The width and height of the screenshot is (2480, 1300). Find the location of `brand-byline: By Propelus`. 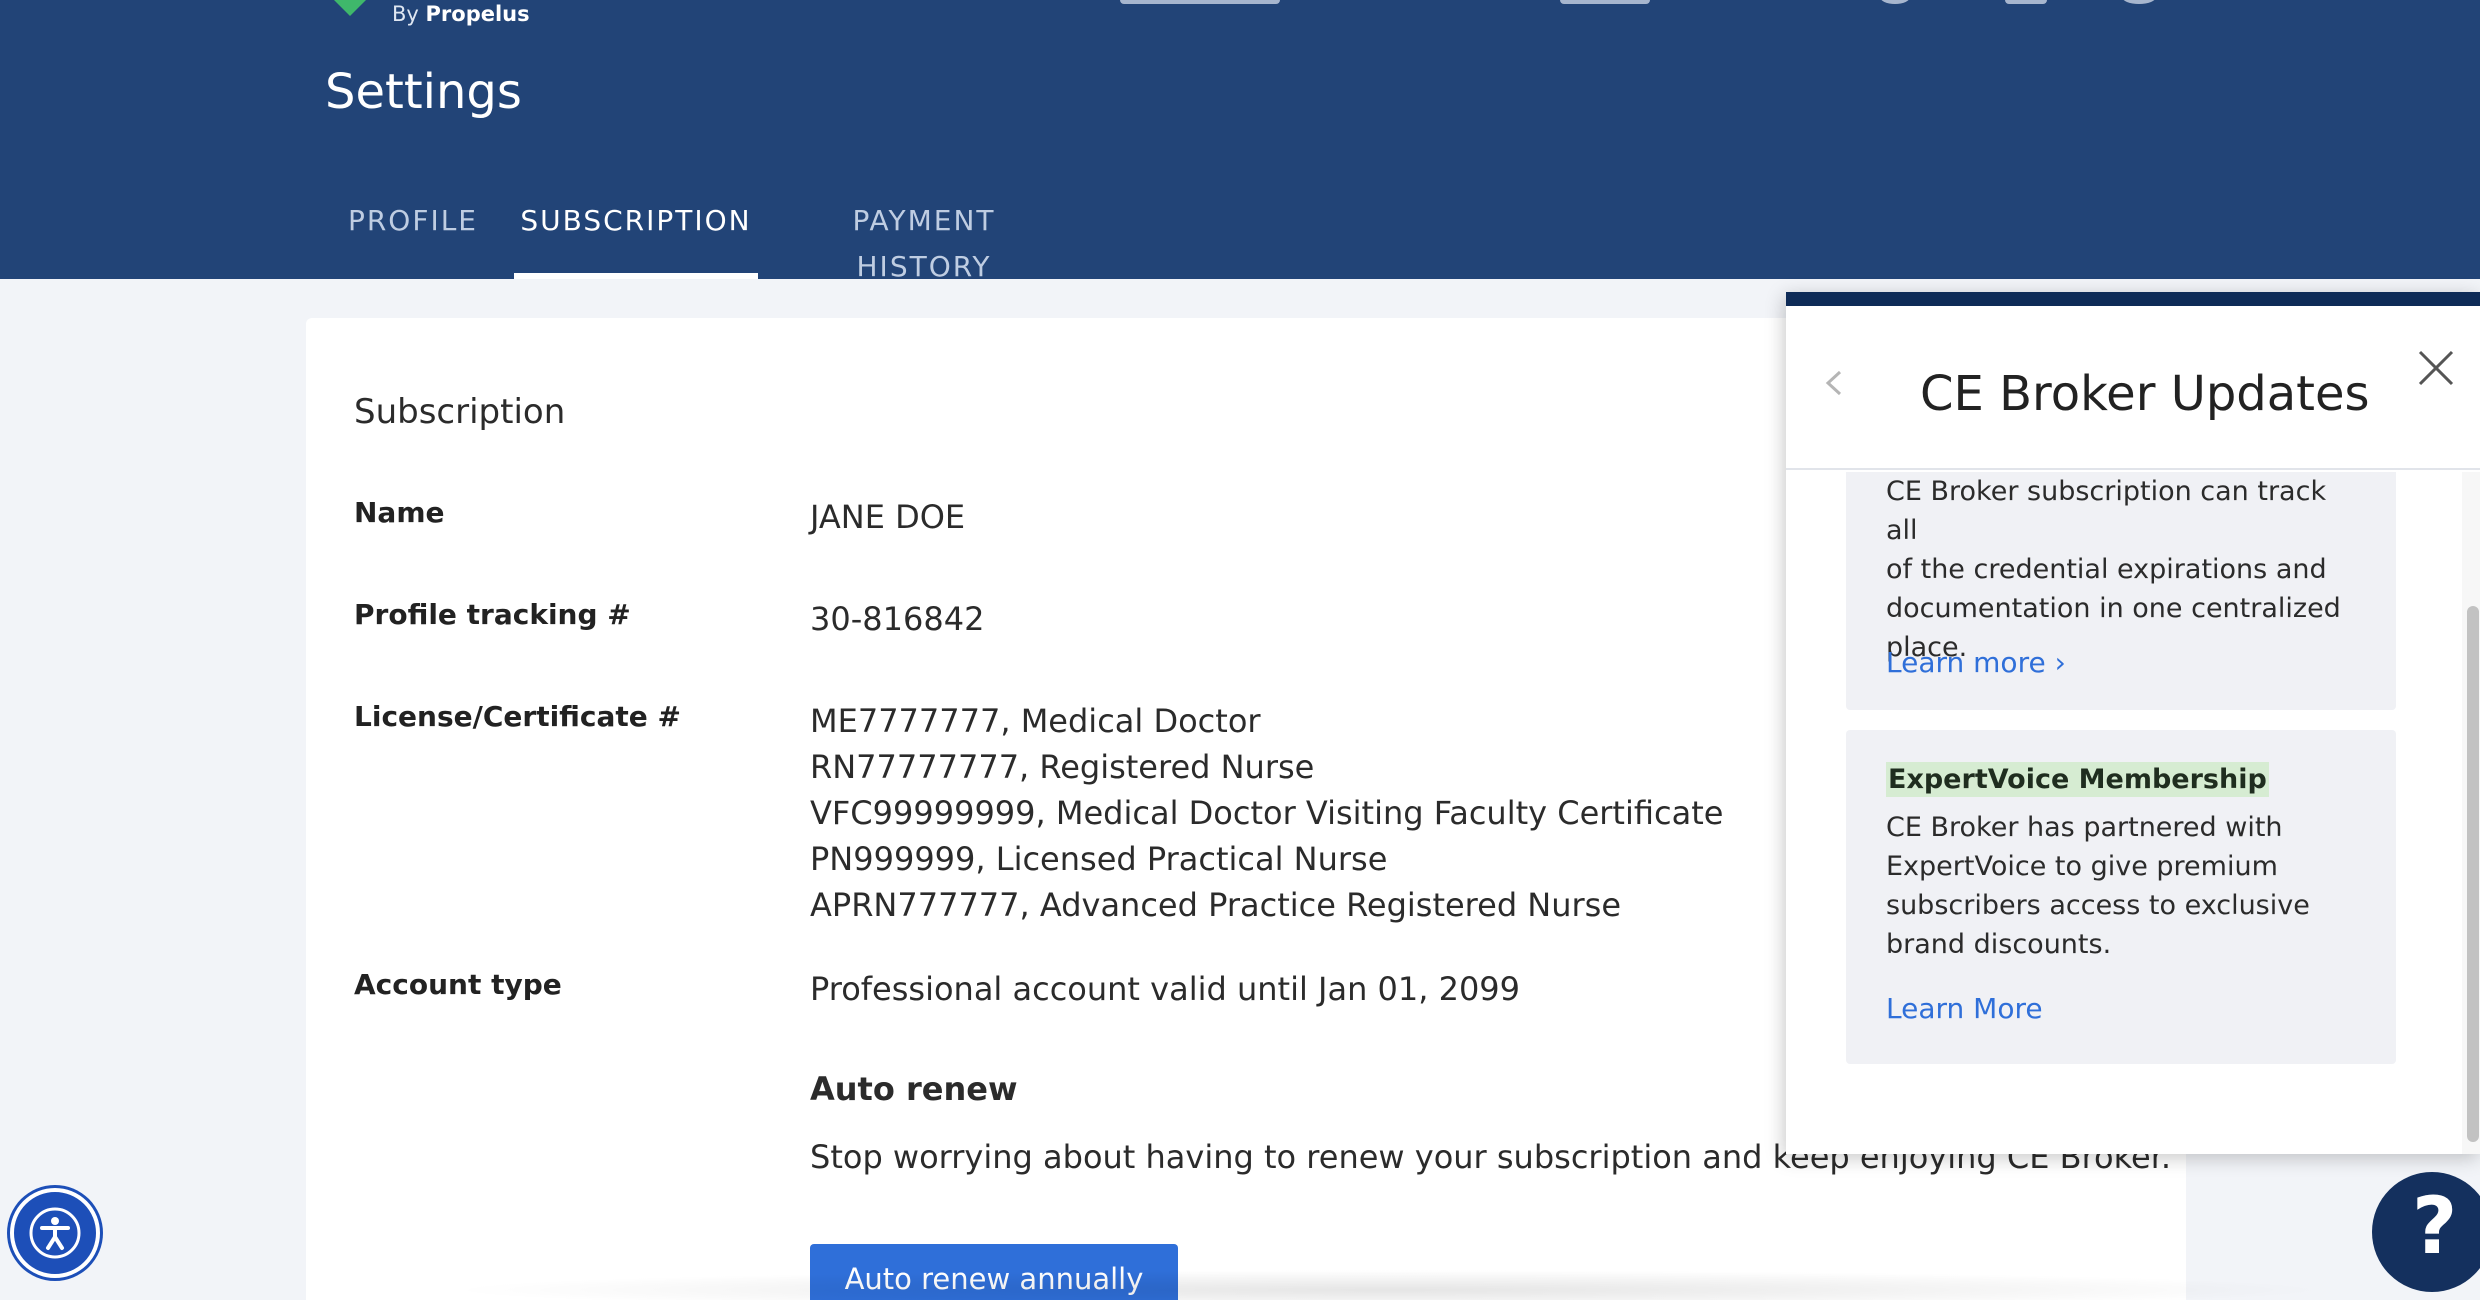

brand-byline: By Propelus is located at coordinates (461, 14).